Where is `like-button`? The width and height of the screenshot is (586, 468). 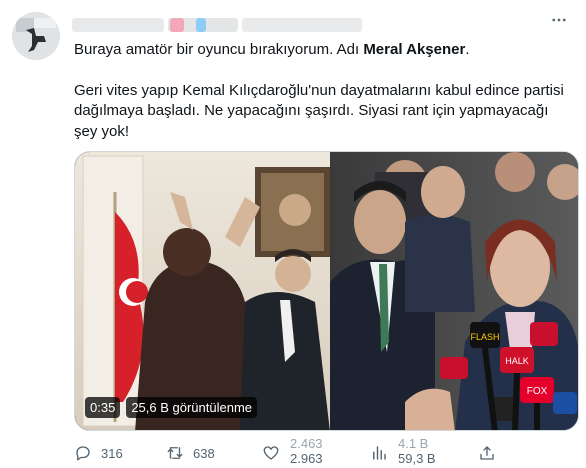 like-button is located at coordinates (271, 453).